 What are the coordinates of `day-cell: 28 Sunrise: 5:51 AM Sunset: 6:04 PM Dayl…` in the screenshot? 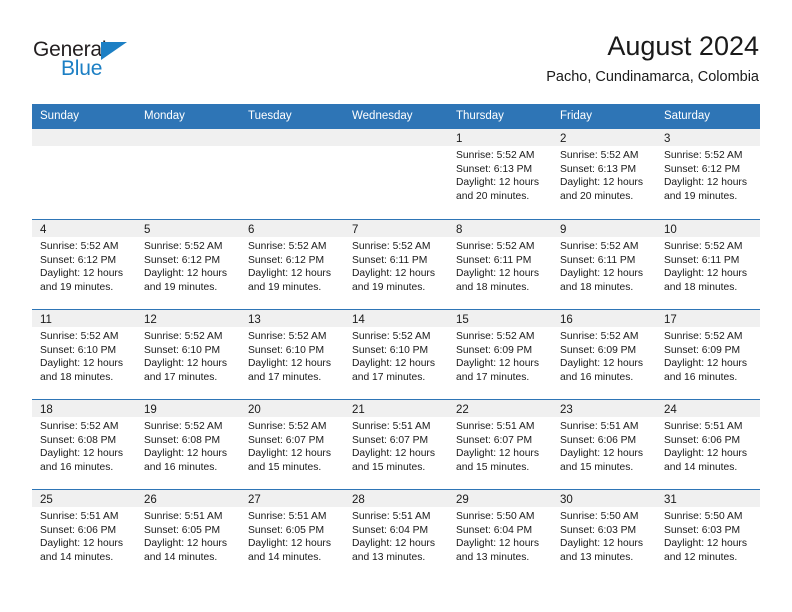 It's located at (396, 534).